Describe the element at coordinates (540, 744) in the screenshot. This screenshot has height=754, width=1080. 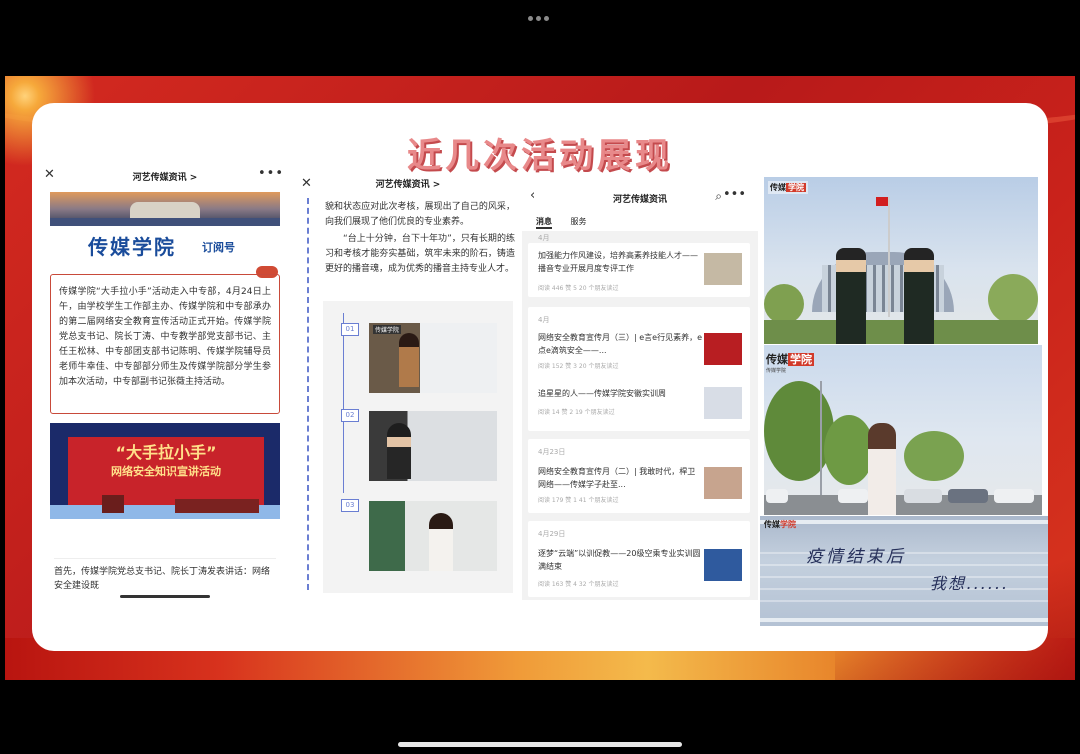
I see `home-indicator` at that location.